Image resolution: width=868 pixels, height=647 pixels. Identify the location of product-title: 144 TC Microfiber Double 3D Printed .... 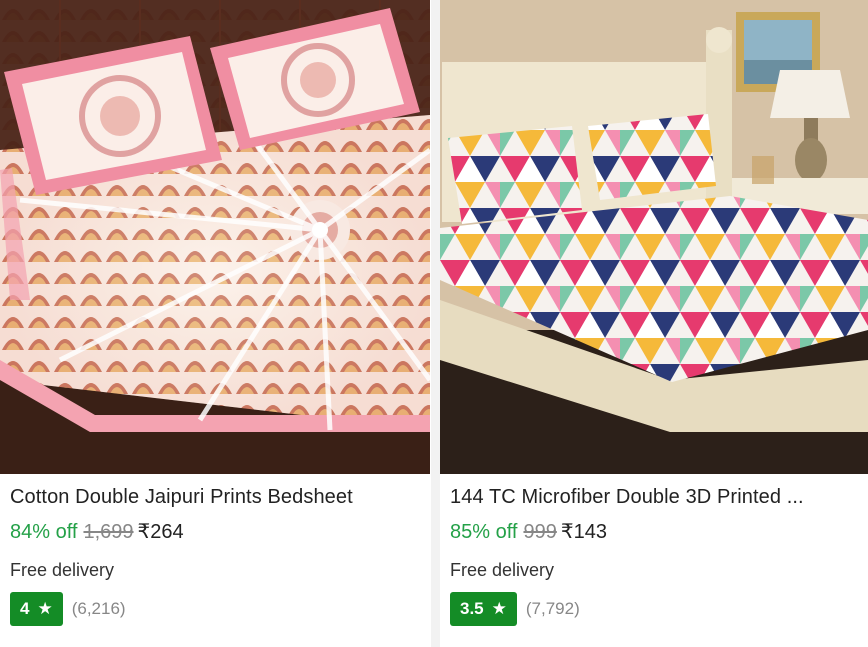
(656, 497).